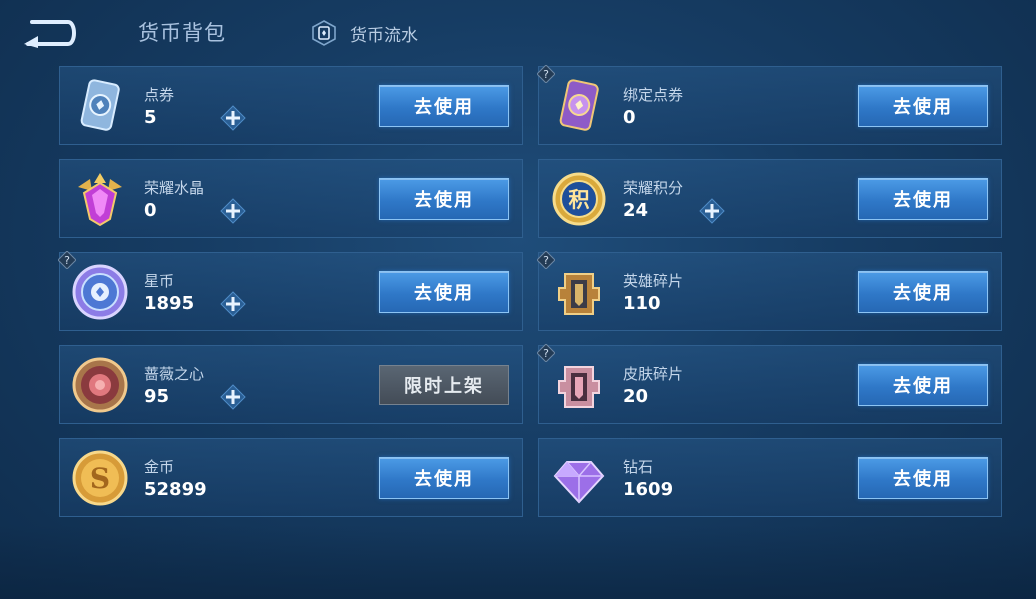 This screenshot has height=599, width=1036. Describe the element at coordinates (770, 477) in the screenshot. I see `currency-card-diamond: 钻石 1609 去使用` at that location.